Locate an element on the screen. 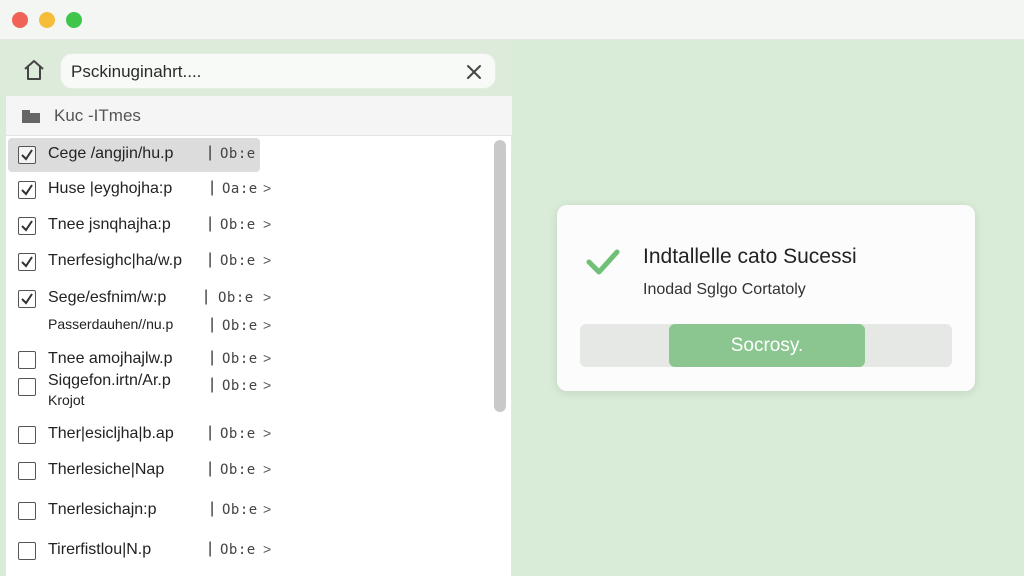  list-item: Huse |eyghojha:p | Oa:e > is located at coordinates (139, 190).